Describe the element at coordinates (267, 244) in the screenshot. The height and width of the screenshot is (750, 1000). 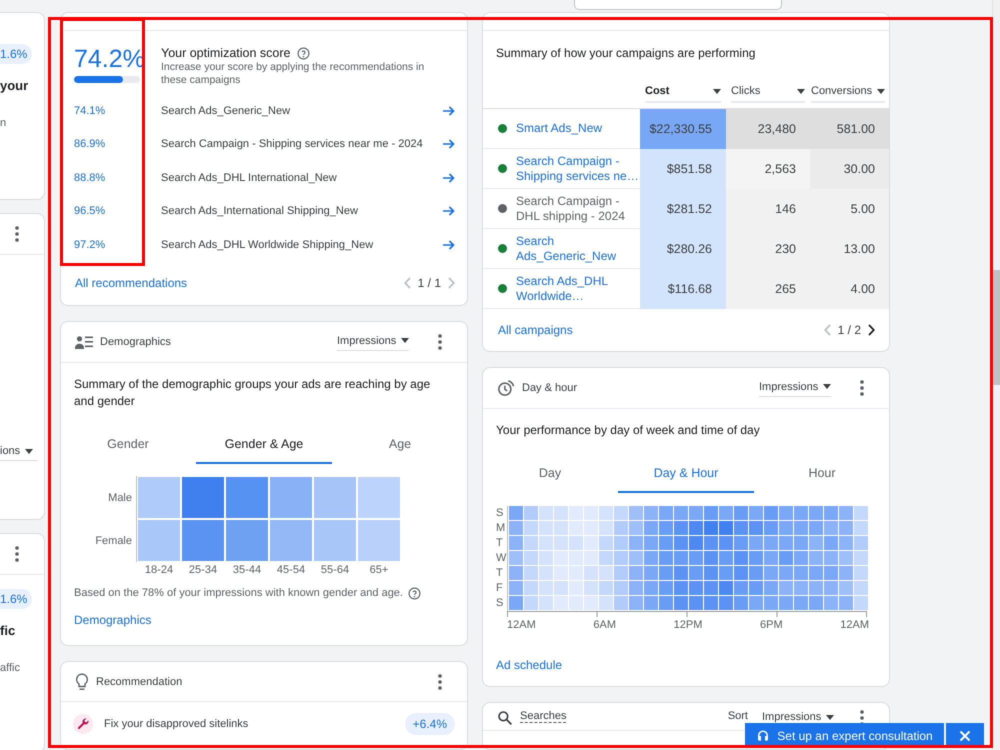
I see `campaign-name: Search Ads_DHL Worldwide Shipping_New` at that location.